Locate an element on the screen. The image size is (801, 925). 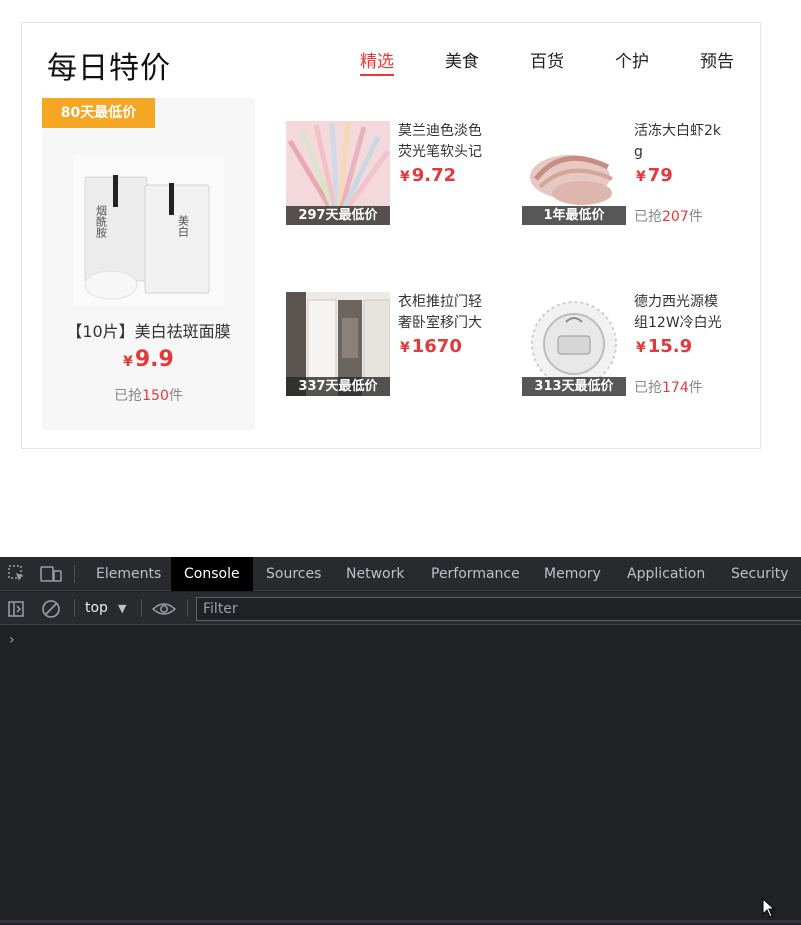
product-price: ¥1670 is located at coordinates (431, 346).